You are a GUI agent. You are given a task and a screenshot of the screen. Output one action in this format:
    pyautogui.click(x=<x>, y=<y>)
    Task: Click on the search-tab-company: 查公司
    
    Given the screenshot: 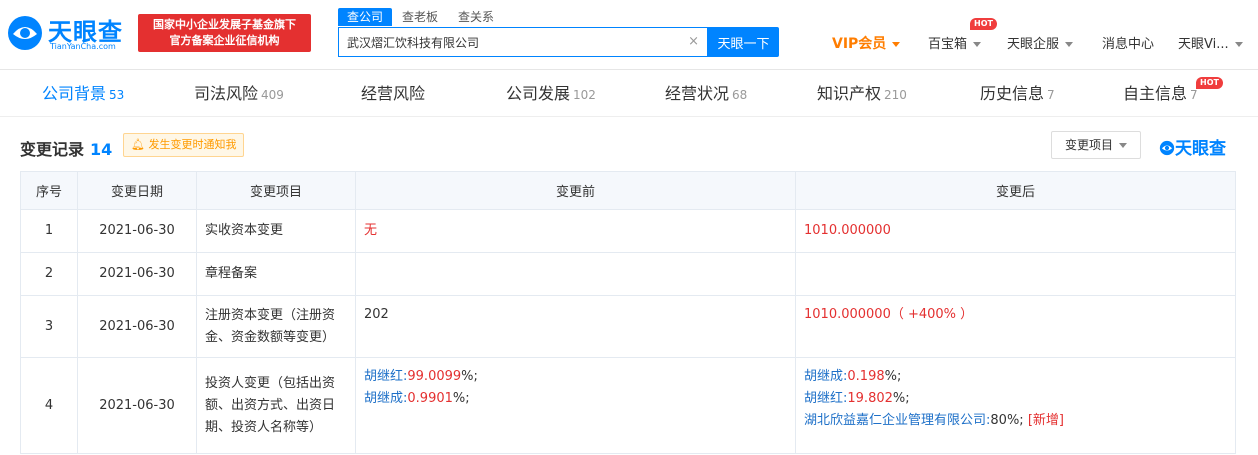 What is the action you would take?
    pyautogui.click(x=365, y=17)
    